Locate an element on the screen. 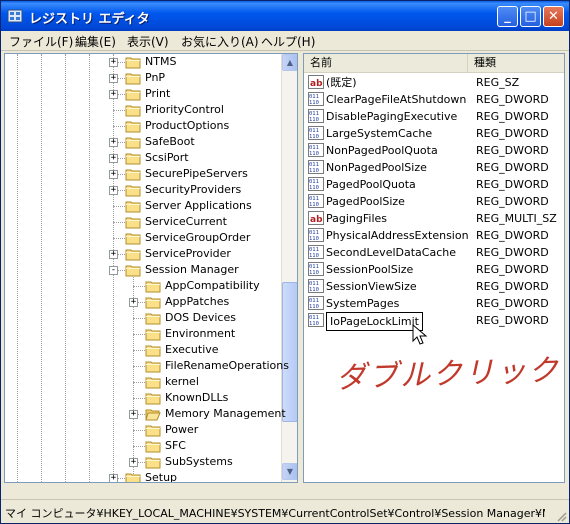 This screenshot has width=570, height=524. title-bar: レジストリ エディタ _ □ ✕ is located at coordinates (285, 16).